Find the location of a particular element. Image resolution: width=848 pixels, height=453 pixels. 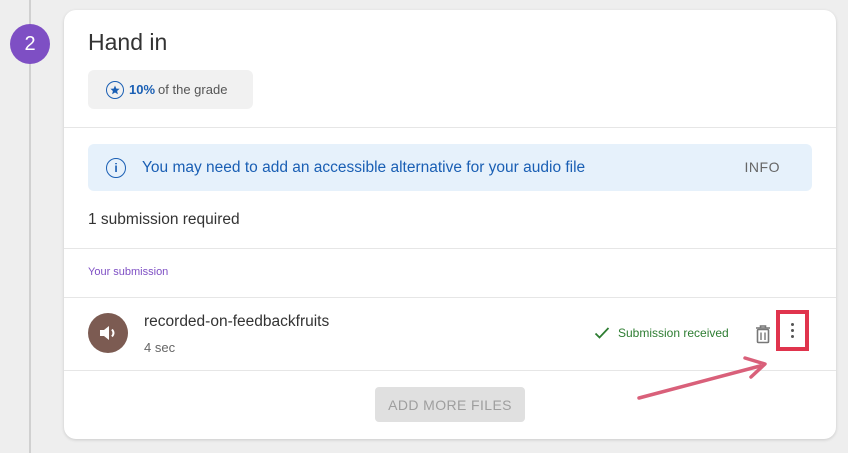

card-title: Hand in is located at coordinates (128, 42).